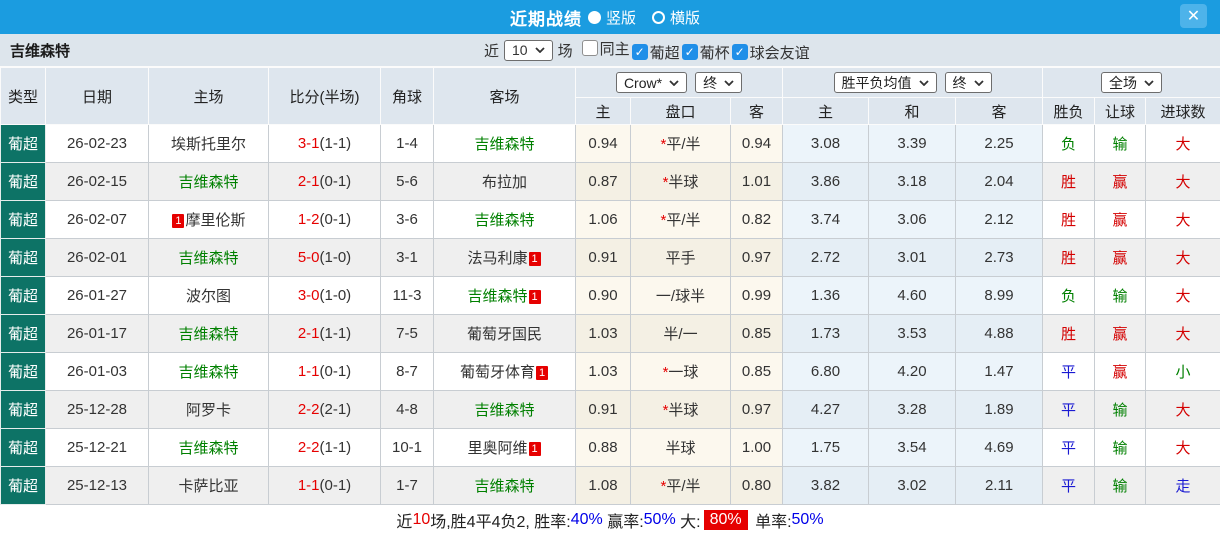  I want to click on sub-header-outcome: 胜负, so click(1068, 111).